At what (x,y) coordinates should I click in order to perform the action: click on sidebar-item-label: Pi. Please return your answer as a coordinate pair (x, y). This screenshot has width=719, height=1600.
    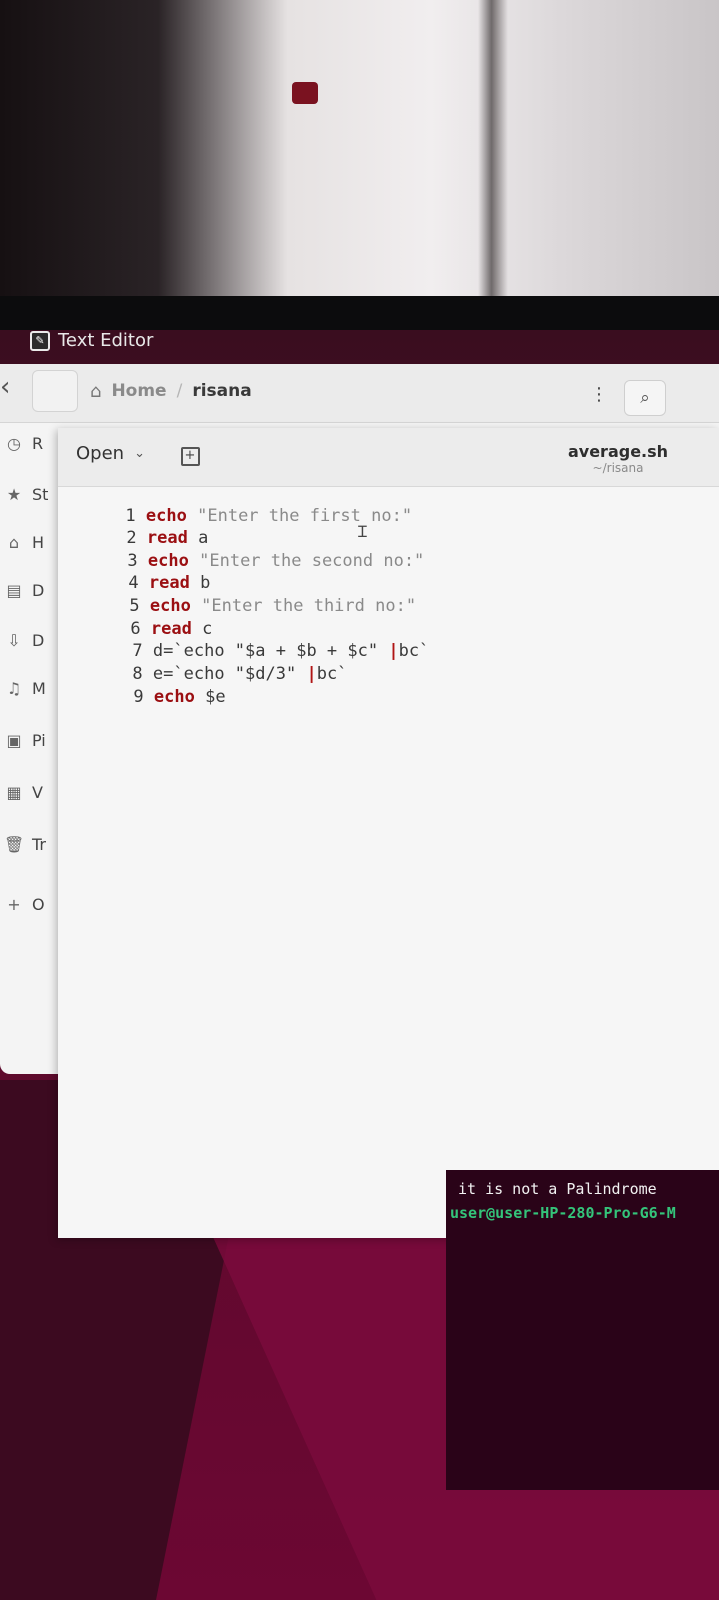
    Looking at the image, I should click on (39, 740).